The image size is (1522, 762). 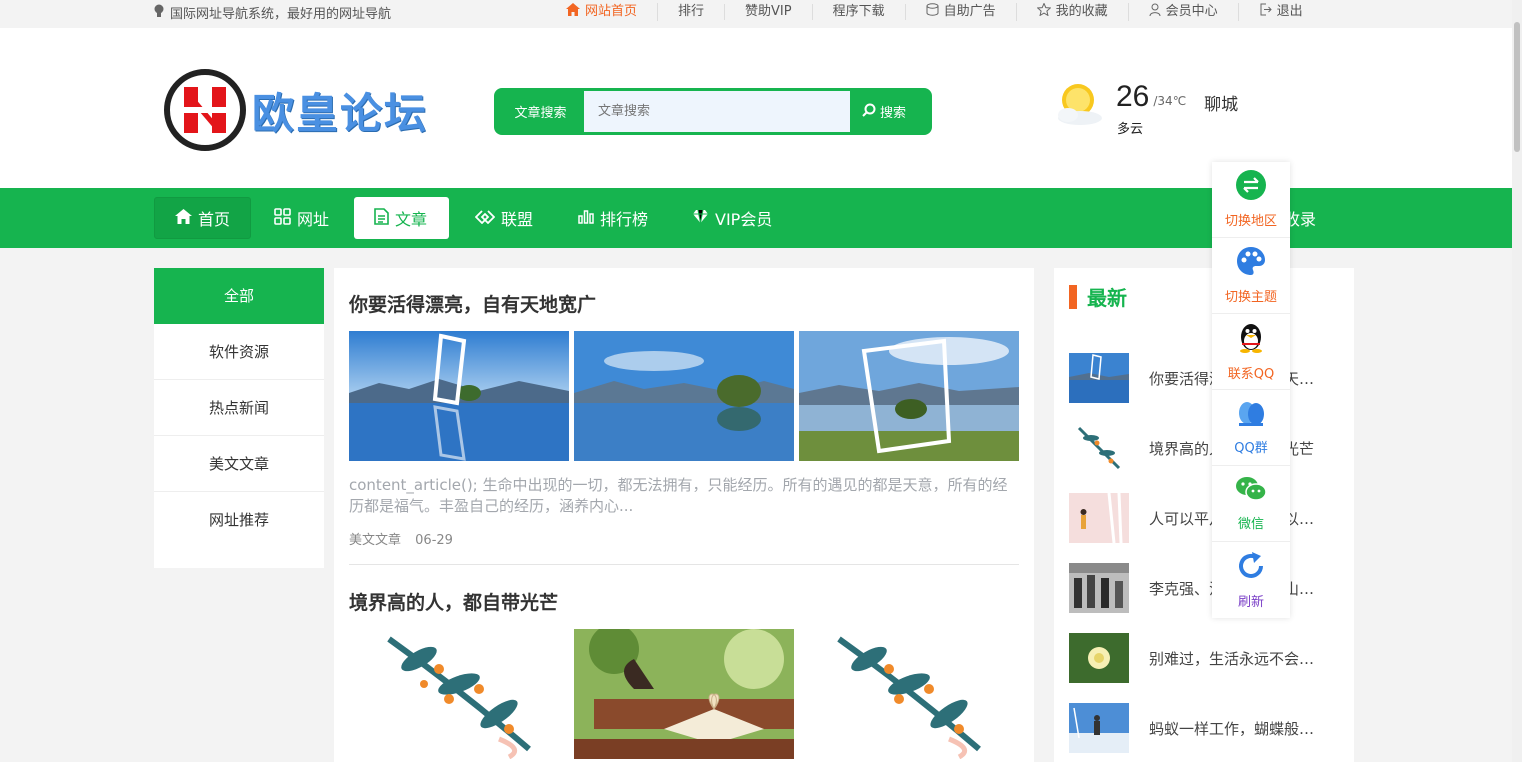 I want to click on top-link-member: 会员中心, so click(x=1184, y=12).